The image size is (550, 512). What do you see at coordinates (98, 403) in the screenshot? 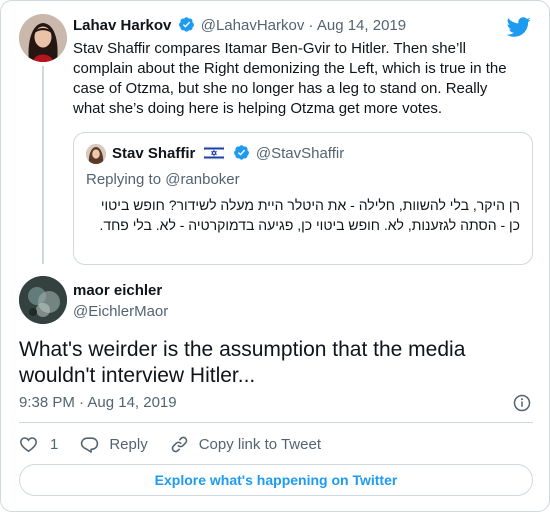
I see `tweet-timestamp: 9:38 PM · Aug 14, 2019` at bounding box center [98, 403].